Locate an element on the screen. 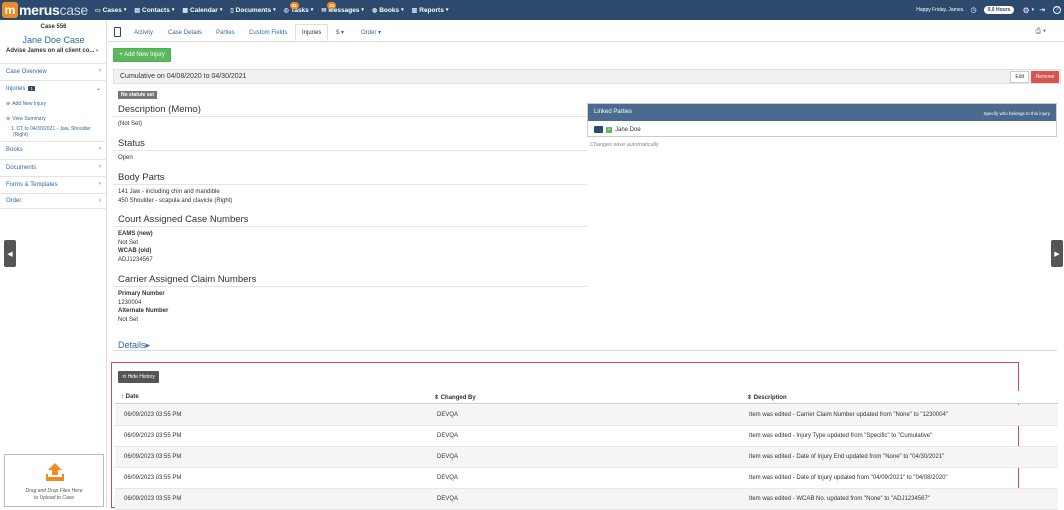 The width and height of the screenshot is (1064, 510). case-advise-text: Advise James on all client co... › is located at coordinates (56, 51).